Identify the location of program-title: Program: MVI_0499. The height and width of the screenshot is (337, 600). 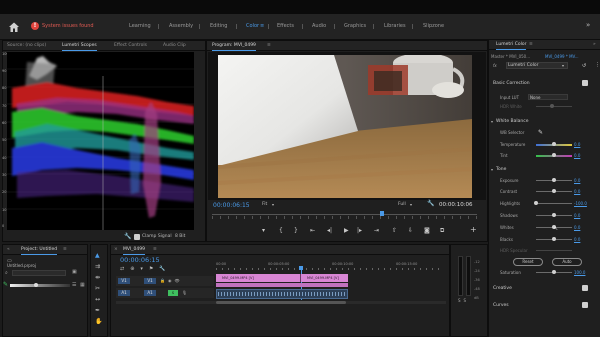
(234, 47).